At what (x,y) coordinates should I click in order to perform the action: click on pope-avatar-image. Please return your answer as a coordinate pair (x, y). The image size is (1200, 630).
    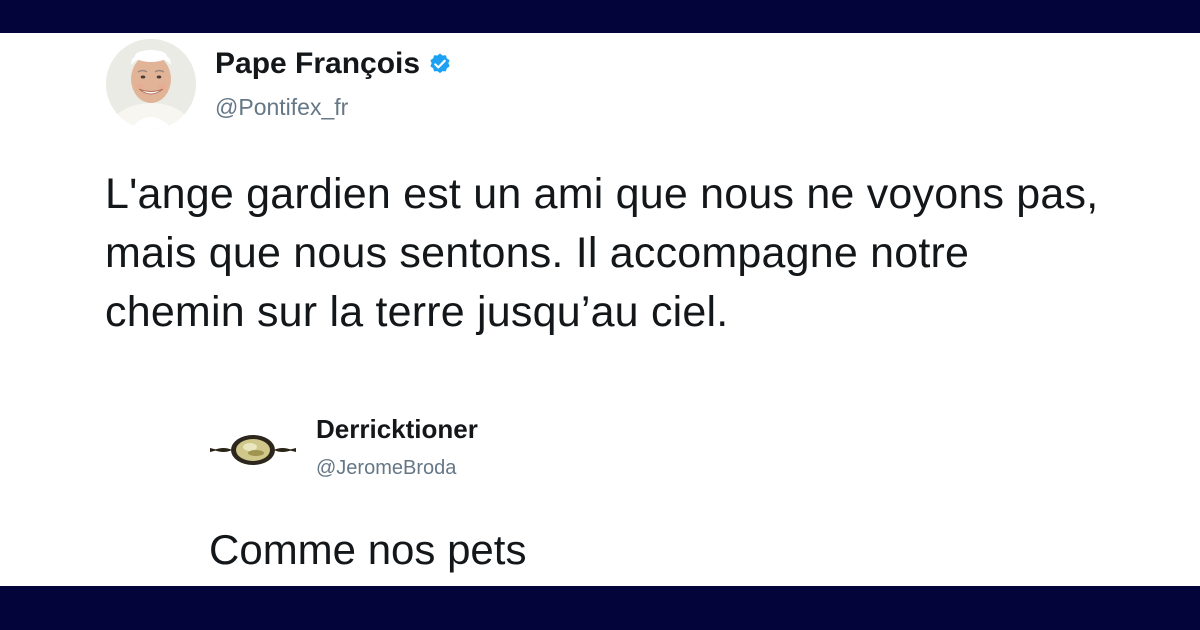
    Looking at the image, I should click on (151, 84).